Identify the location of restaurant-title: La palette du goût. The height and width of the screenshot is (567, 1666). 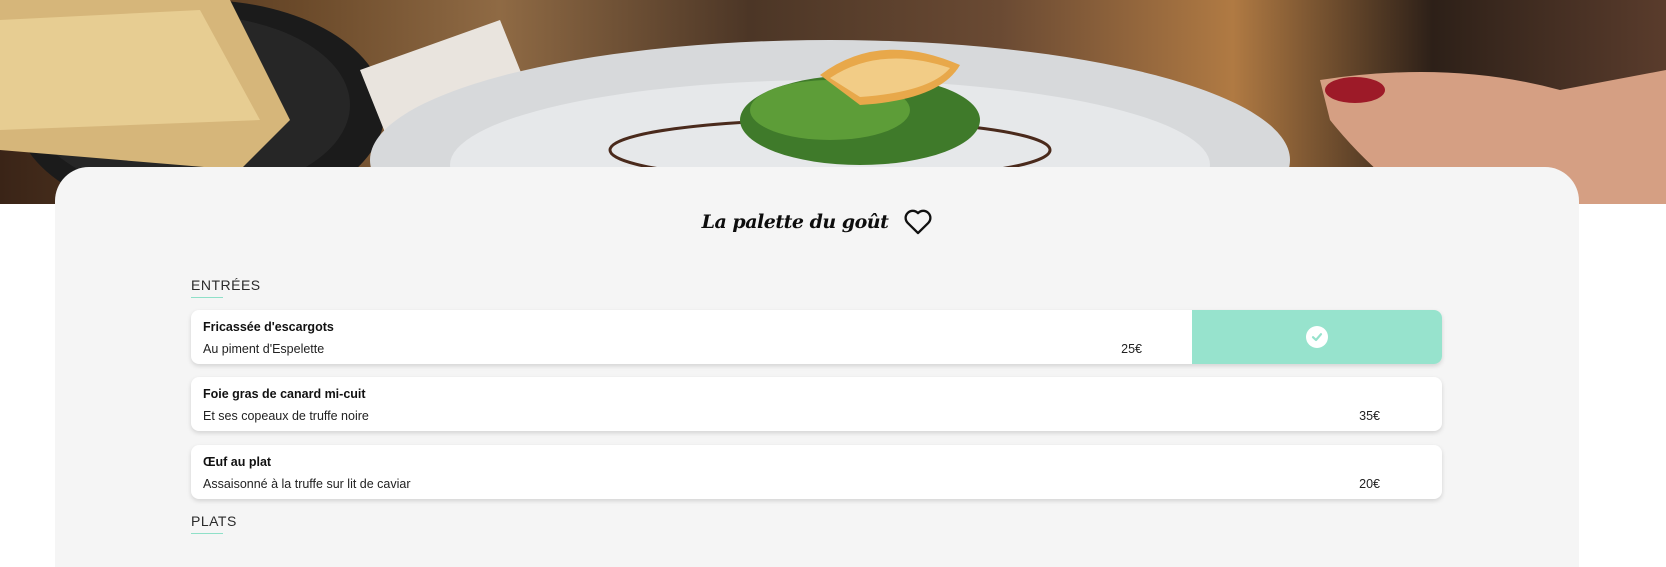
(795, 222).